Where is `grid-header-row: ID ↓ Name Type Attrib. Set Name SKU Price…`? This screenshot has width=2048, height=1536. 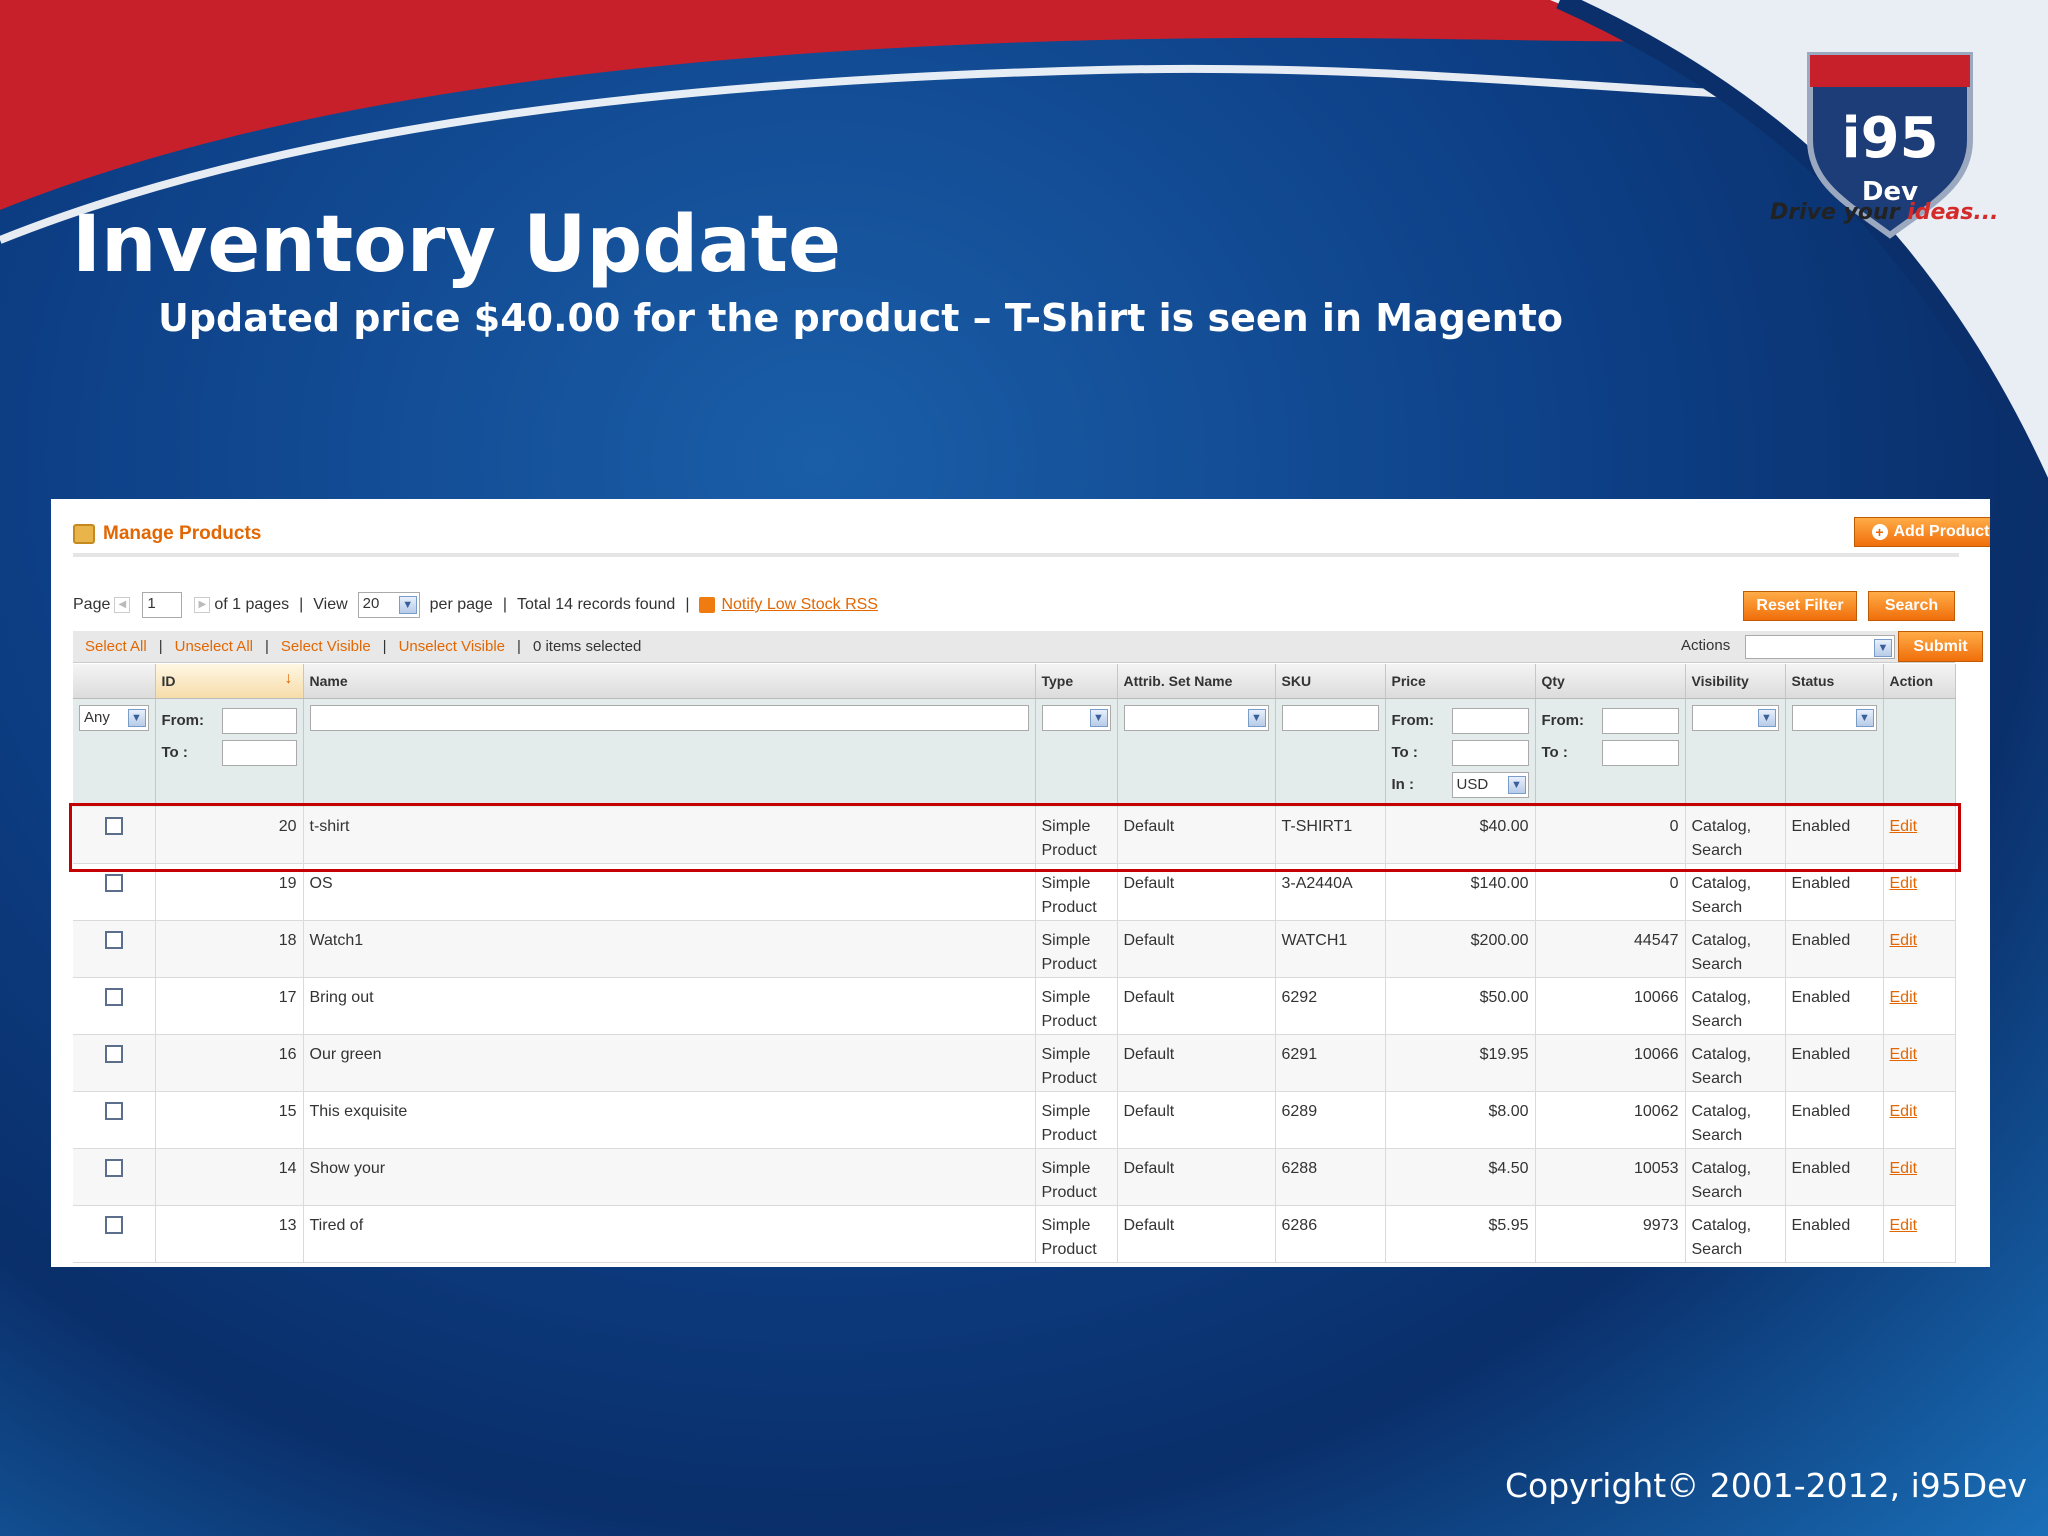 grid-header-row: ID ↓ Name Type Attrib. Set Name SKU Price… is located at coordinates (1014, 681).